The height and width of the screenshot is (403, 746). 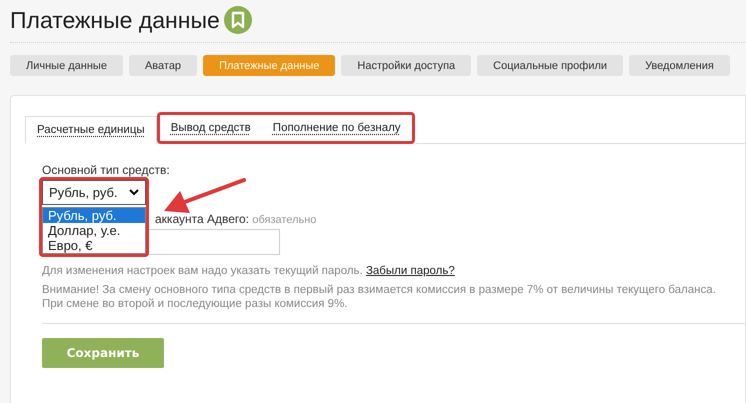 I want to click on profile-tab: Уведомления, so click(x=679, y=65).